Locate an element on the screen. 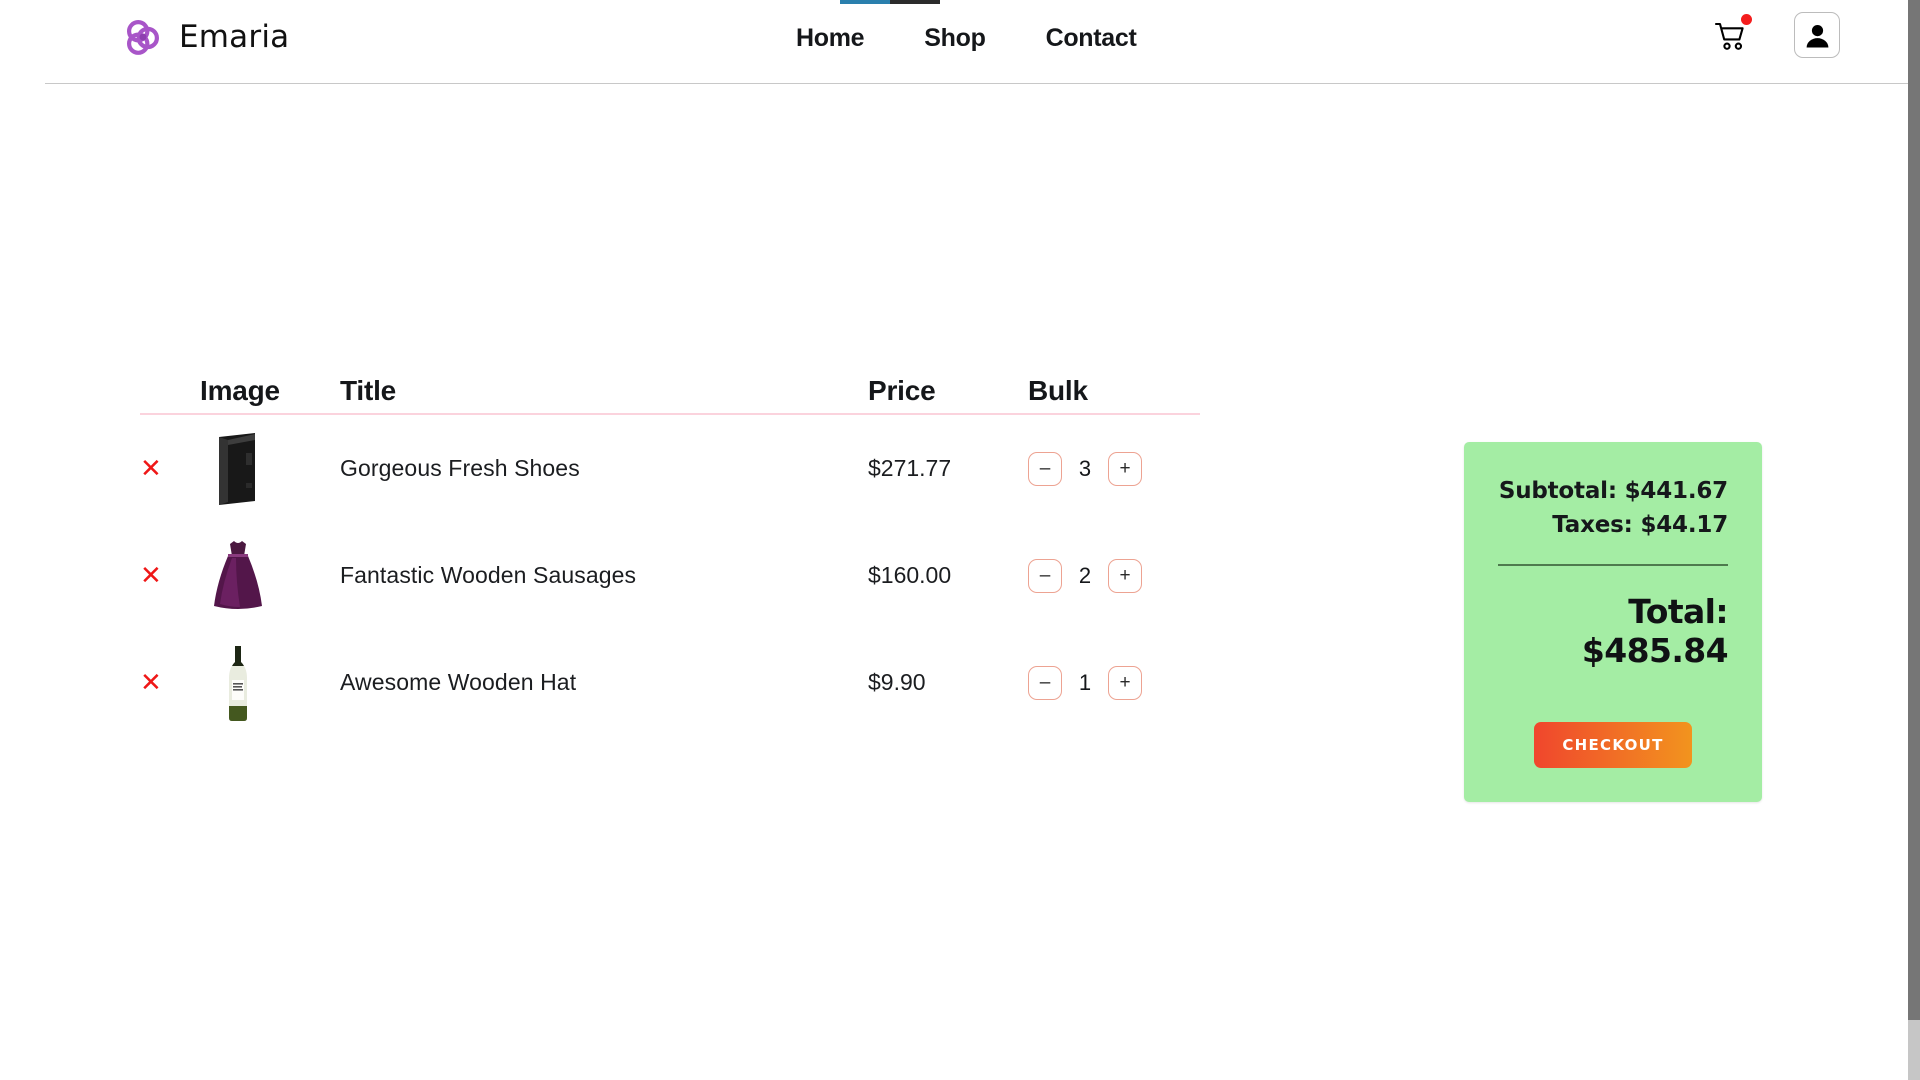  account-button is located at coordinates (1817, 35).